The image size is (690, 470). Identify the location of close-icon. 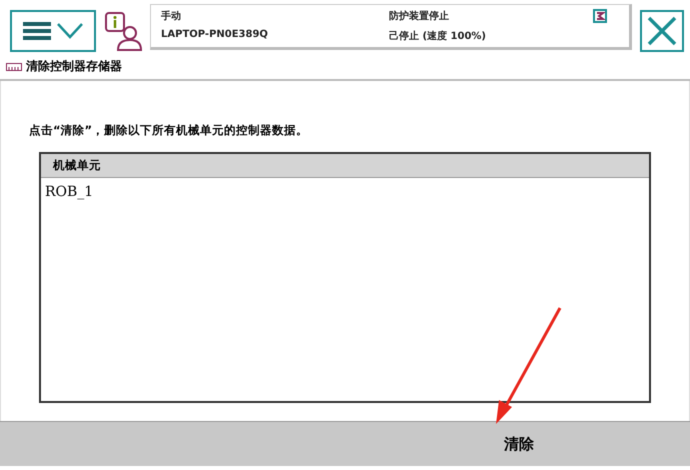
(662, 31).